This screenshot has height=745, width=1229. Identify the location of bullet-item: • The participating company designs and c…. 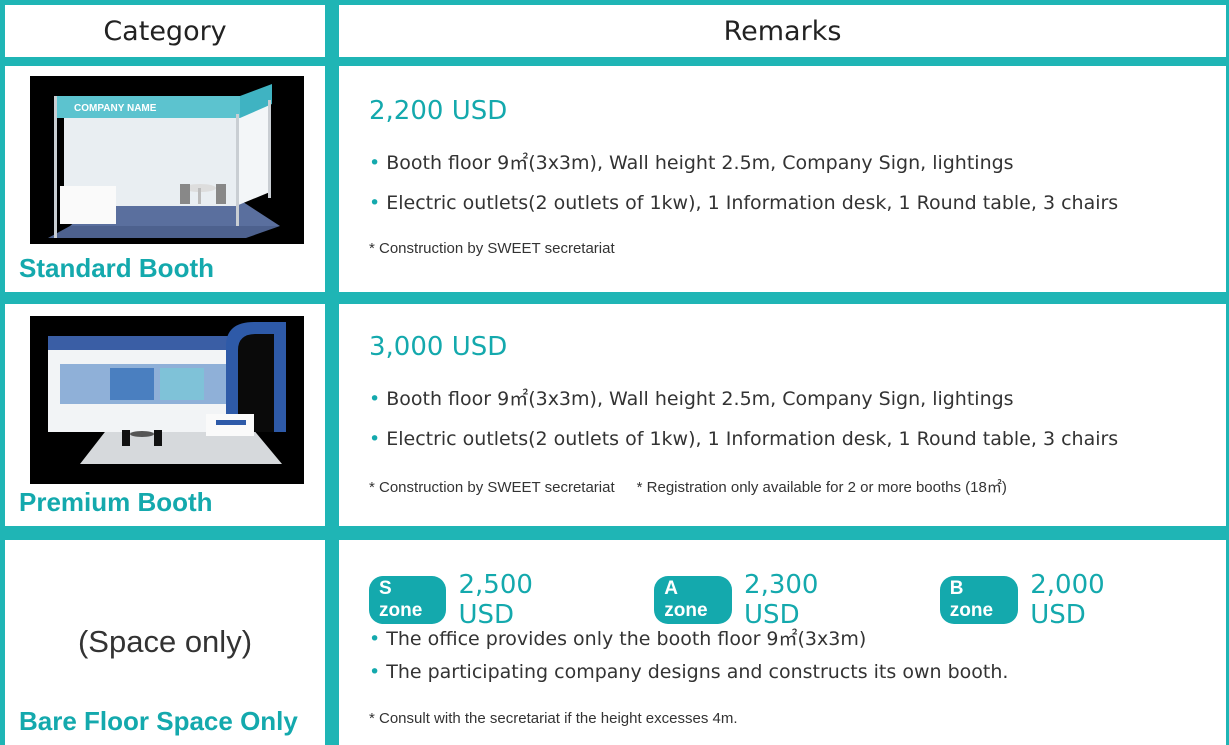
(689, 672).